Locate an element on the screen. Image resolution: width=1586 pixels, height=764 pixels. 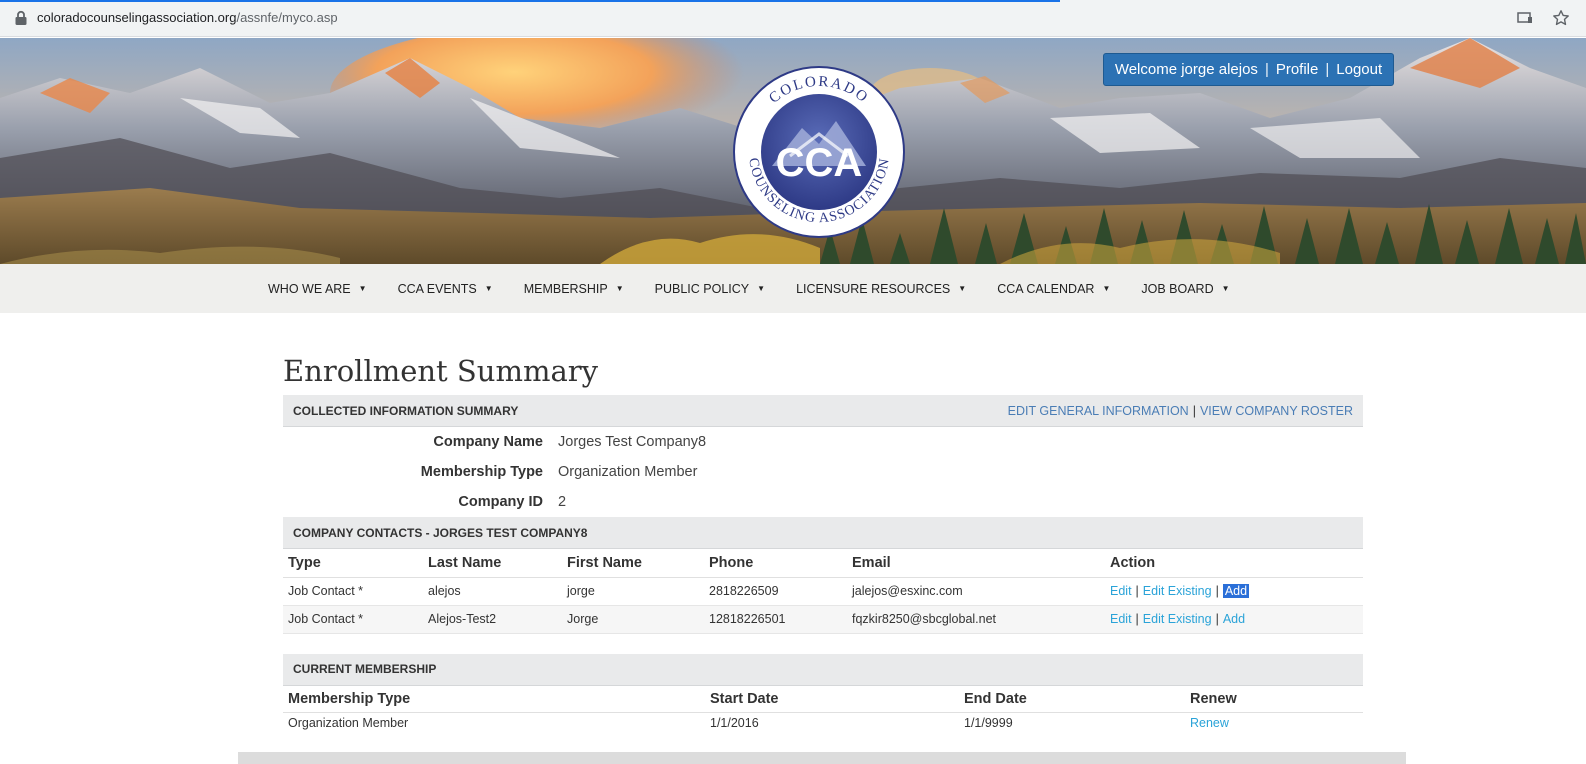
nav-item-job-board: JOB BOARD ▼ is located at coordinates (1185, 289).